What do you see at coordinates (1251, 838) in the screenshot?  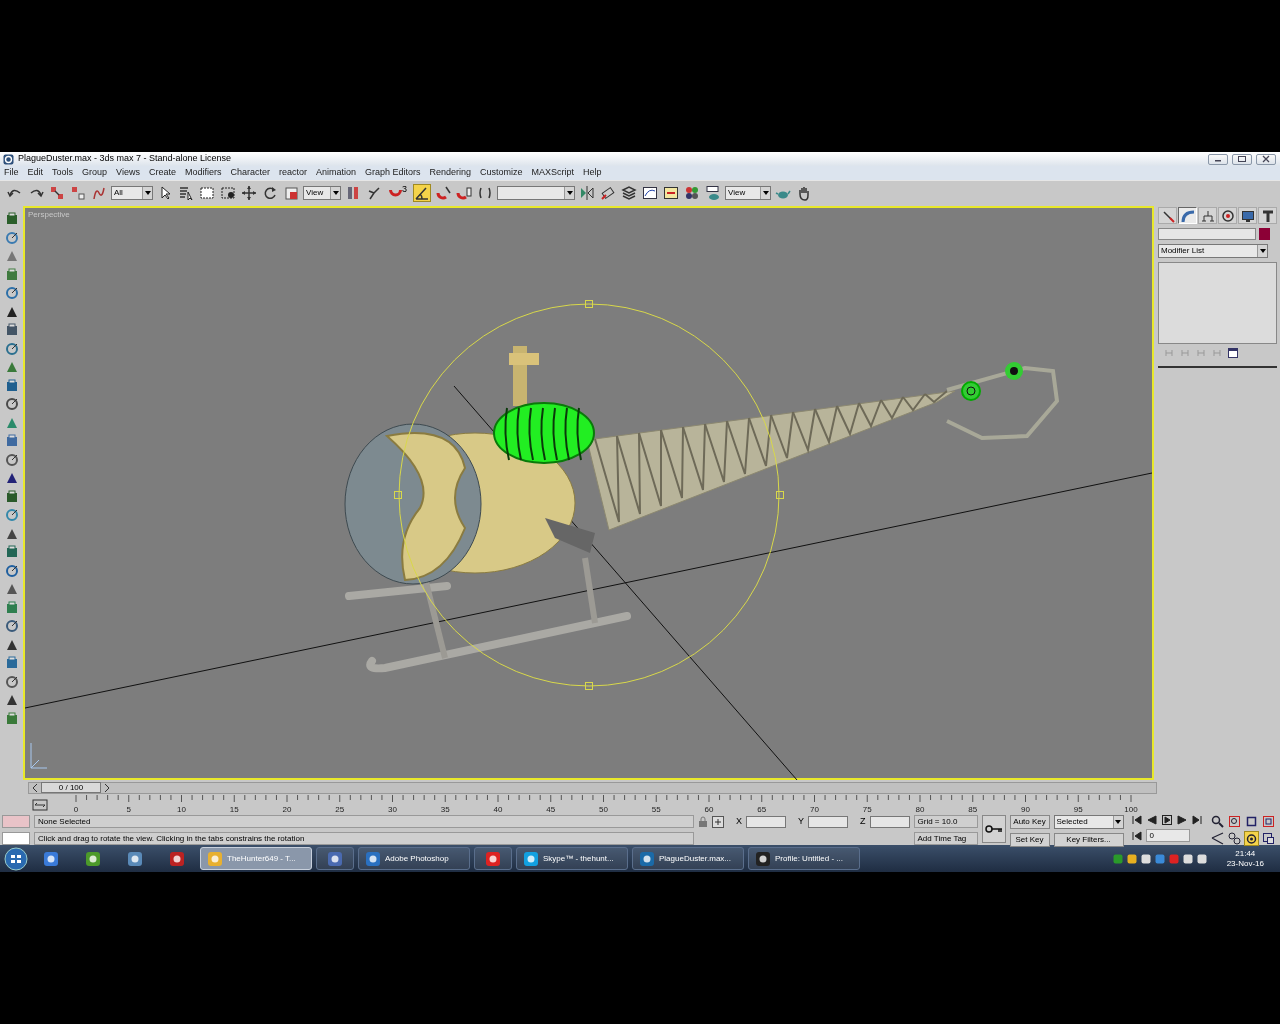 I see `arc-rotate-icon` at bounding box center [1251, 838].